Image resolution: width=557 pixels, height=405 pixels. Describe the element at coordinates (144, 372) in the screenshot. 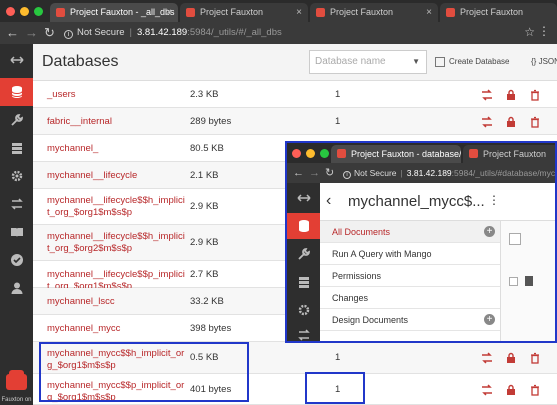

I see `highlight-box-names` at that location.